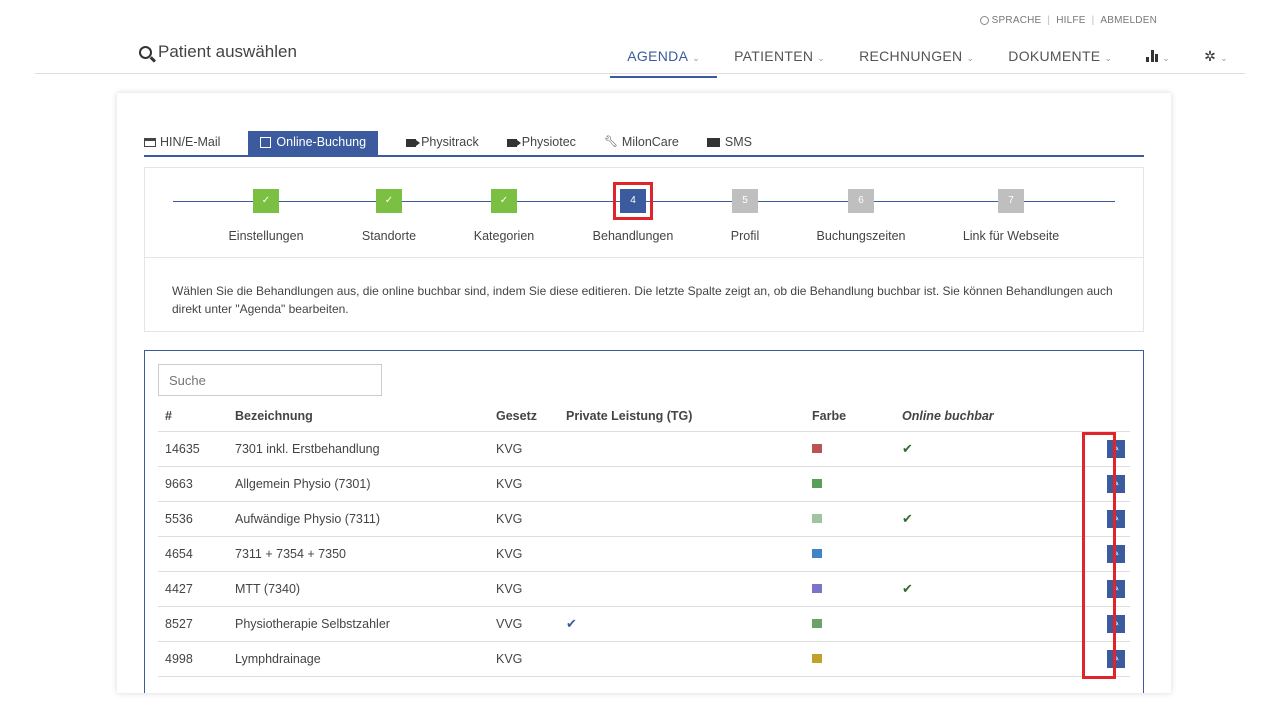 This screenshot has width=1266, height=712. I want to click on tab-sms-label: SMS, so click(738, 142).